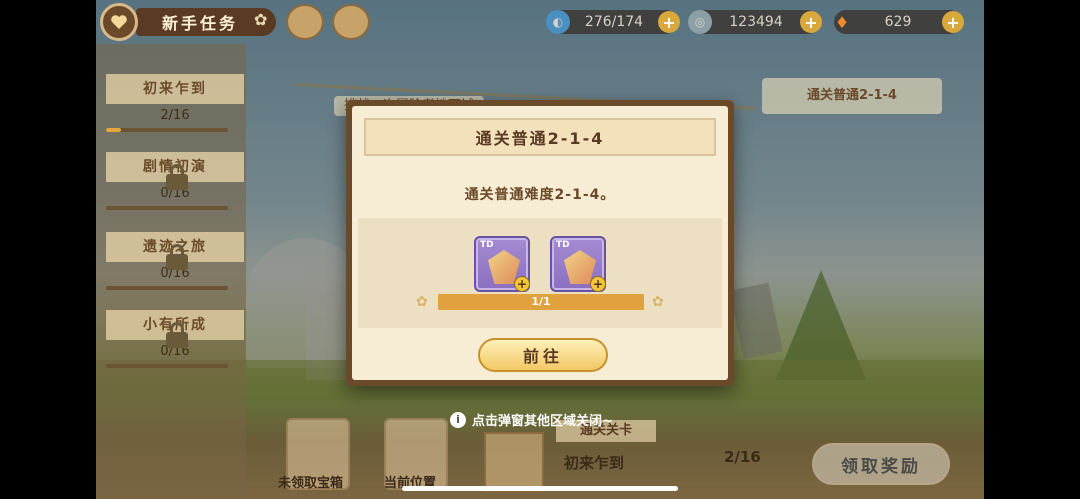 This screenshot has width=1080, height=499. What do you see at coordinates (540, 273) in the screenshot?
I see `reward-section: TD + TD +` at bounding box center [540, 273].